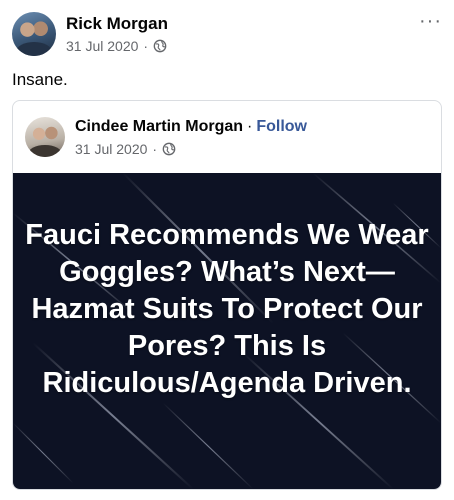 This screenshot has width=454, height=500. What do you see at coordinates (281, 126) in the screenshot?
I see `follow-button: Follow` at bounding box center [281, 126].